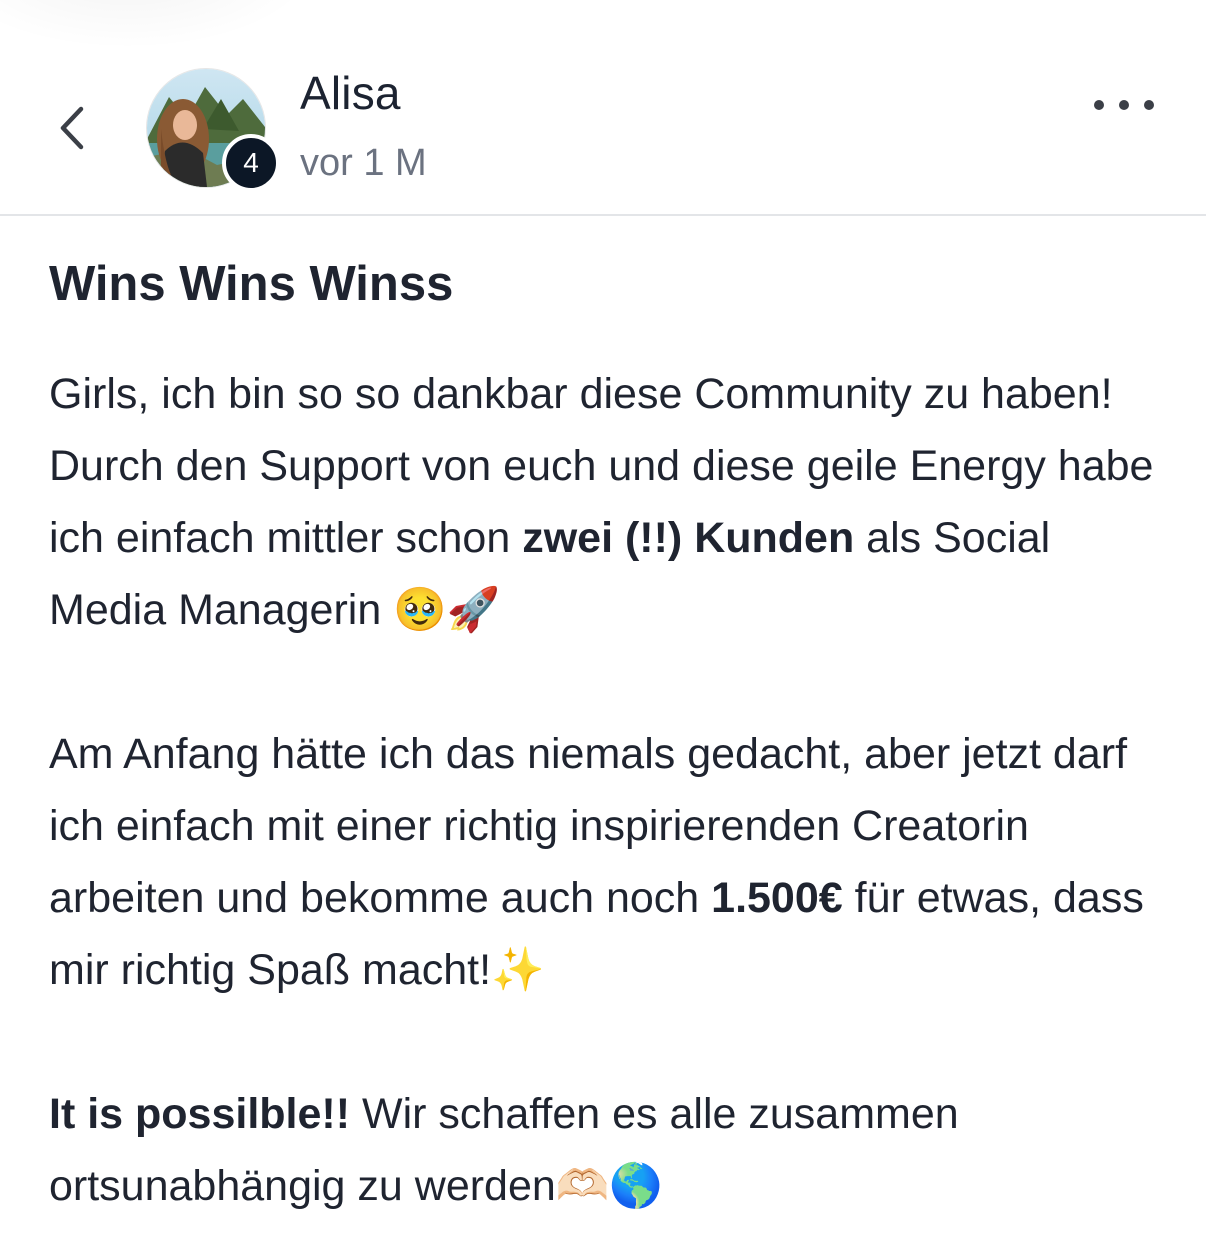  I want to click on level-badge: 4, so click(251, 163).